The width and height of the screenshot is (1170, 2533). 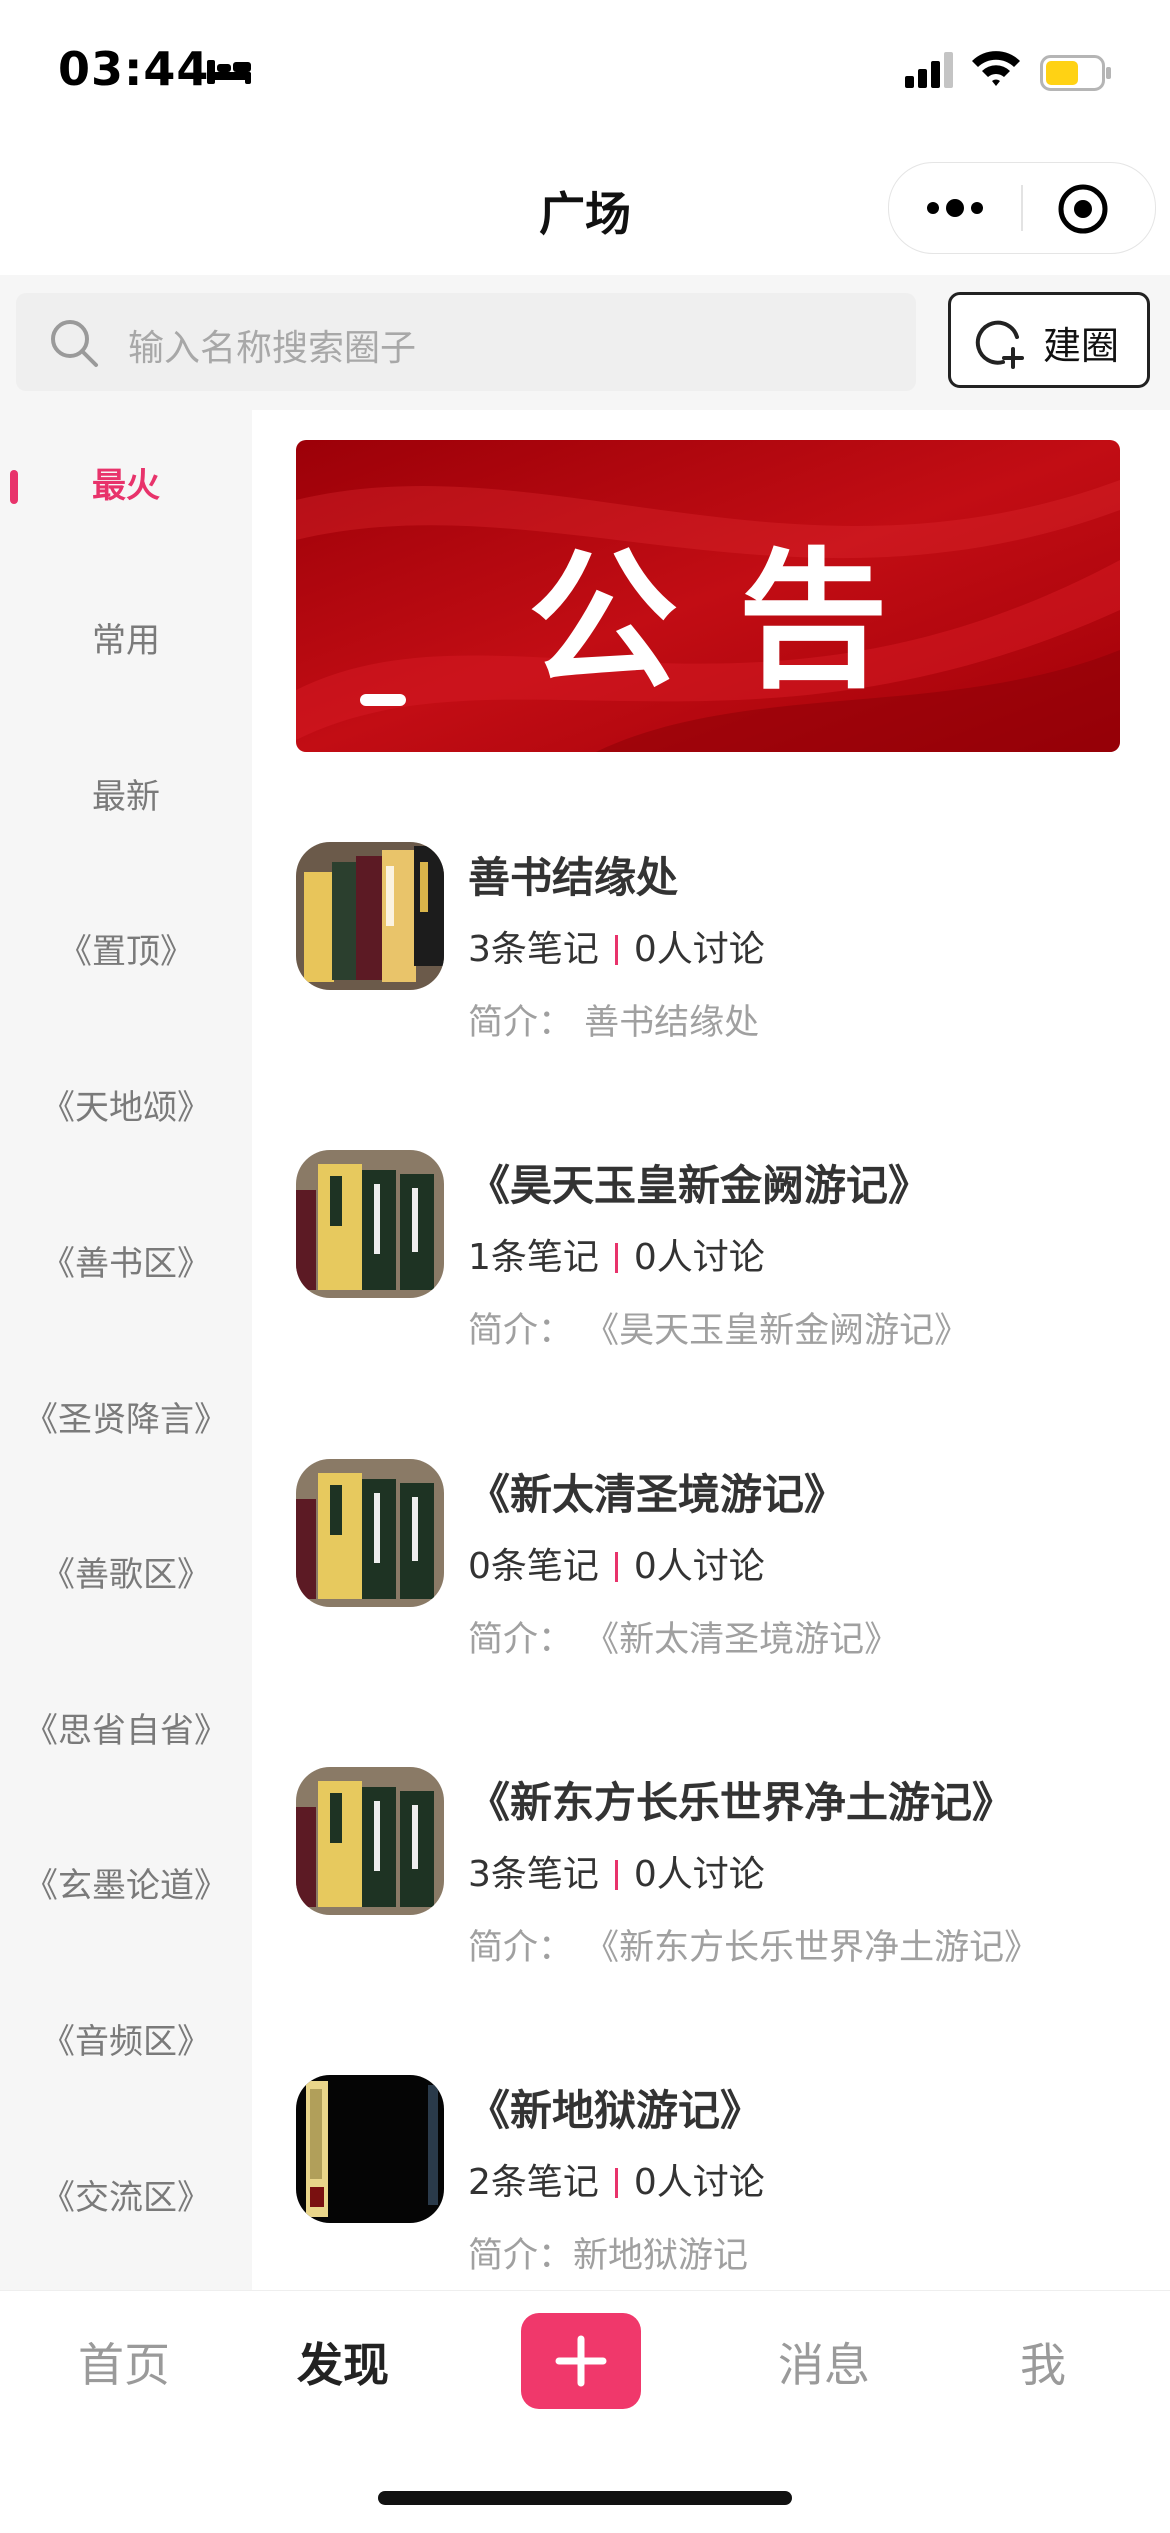 I want to click on list-item: 《新太清圣境游记》 0条笔记 0人讨论 简介： 《新太清圣境游记》, so click(x=706, y=1579).